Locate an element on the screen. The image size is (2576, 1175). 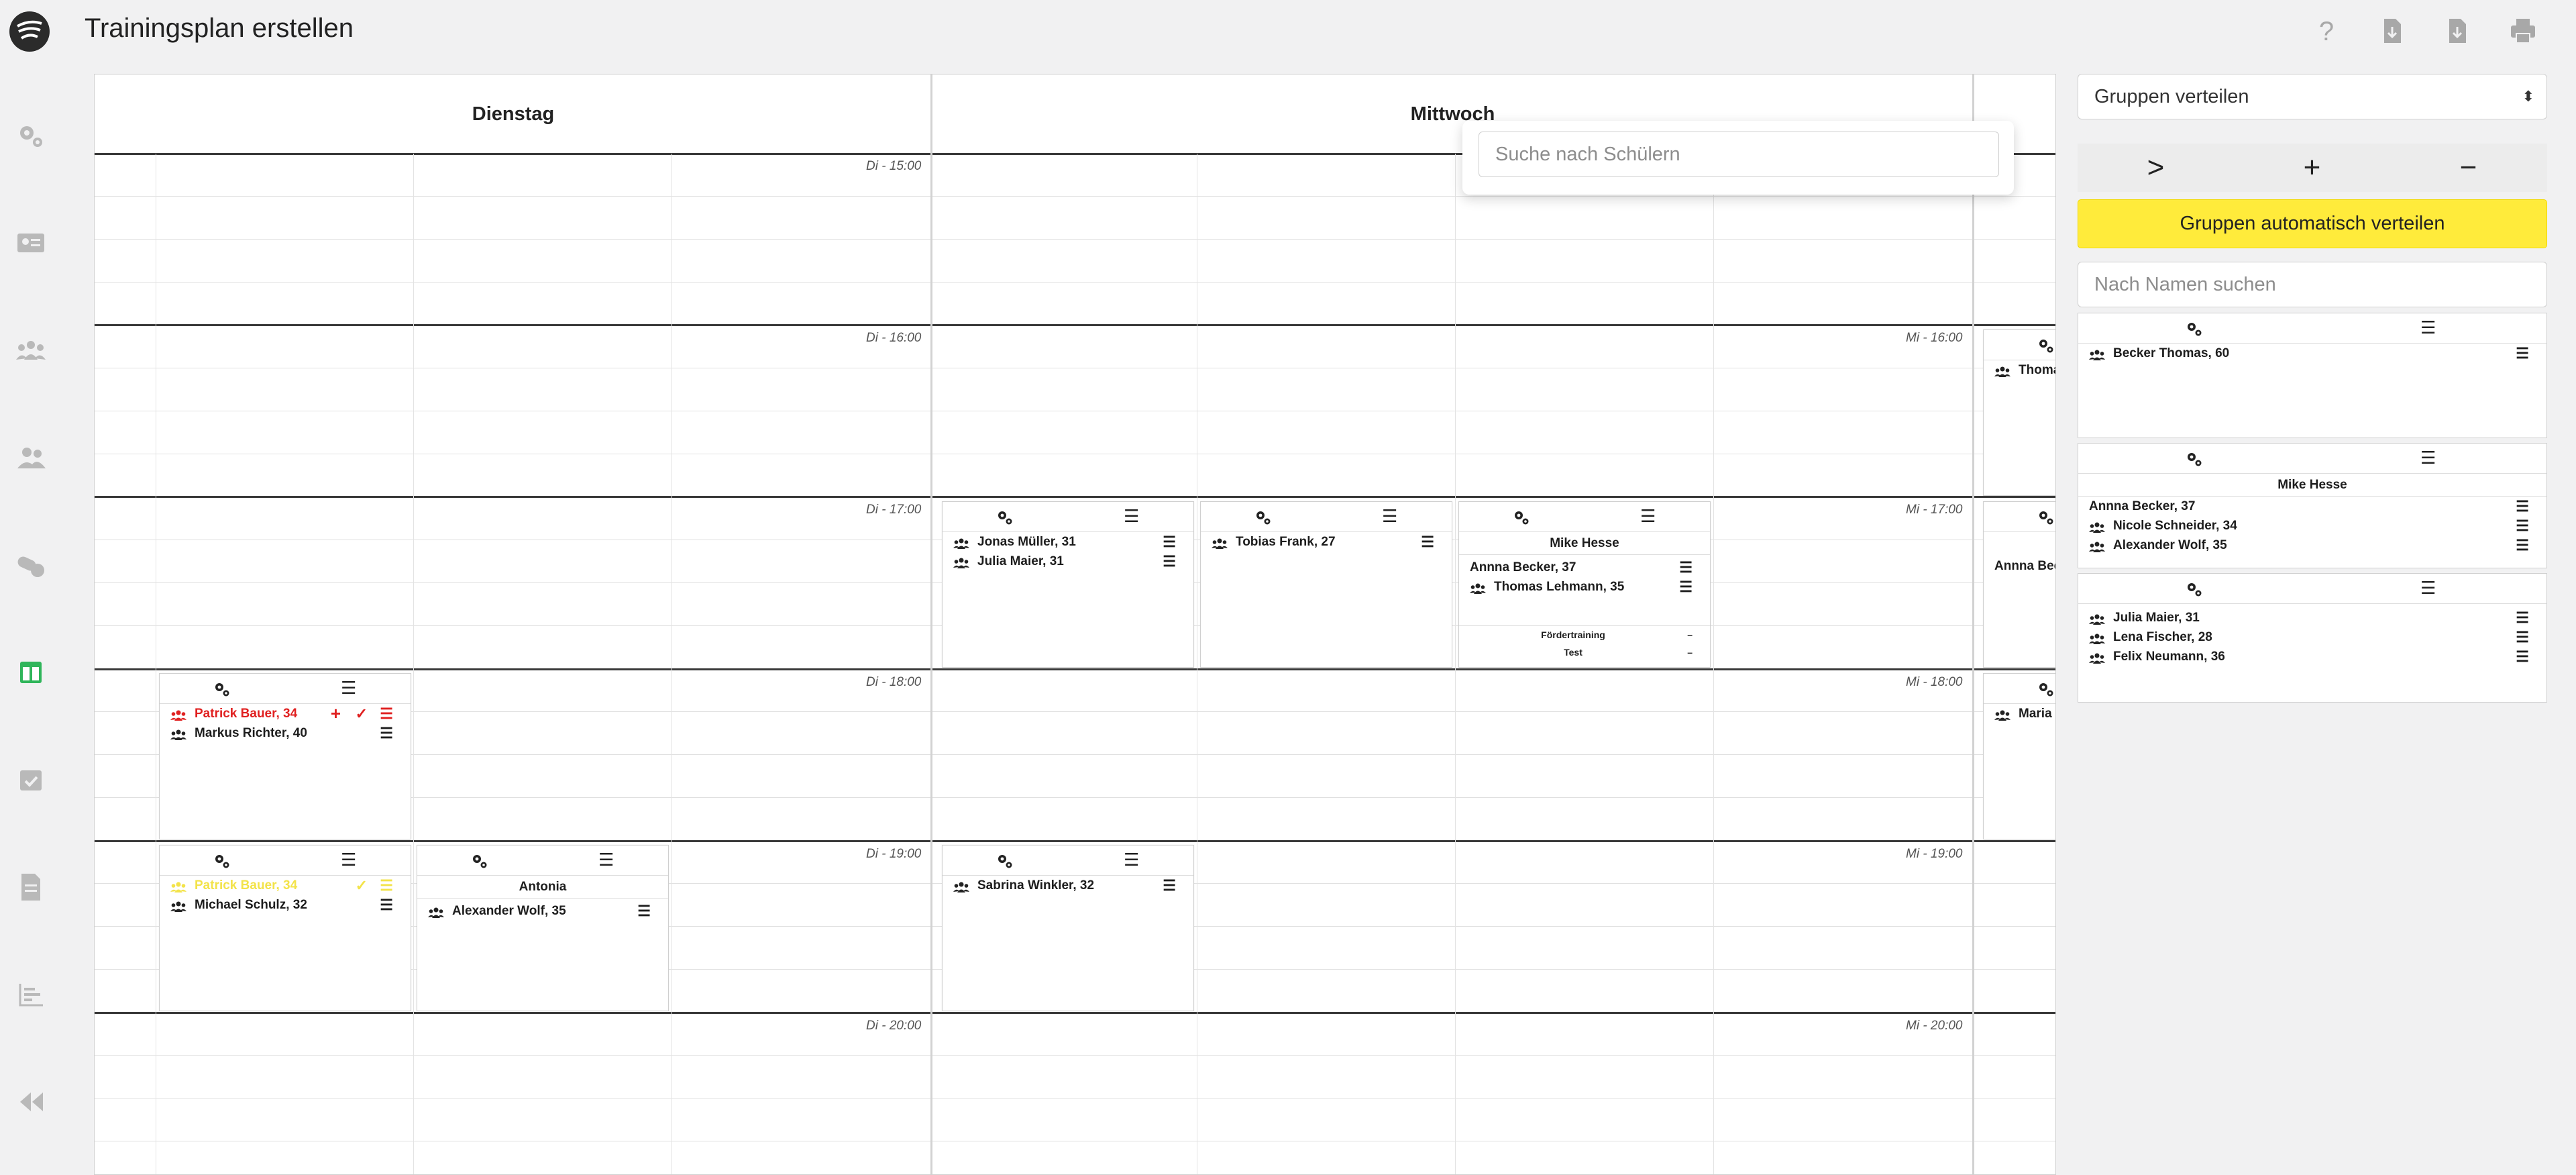
groups-icon is located at coordinates (31, 350).